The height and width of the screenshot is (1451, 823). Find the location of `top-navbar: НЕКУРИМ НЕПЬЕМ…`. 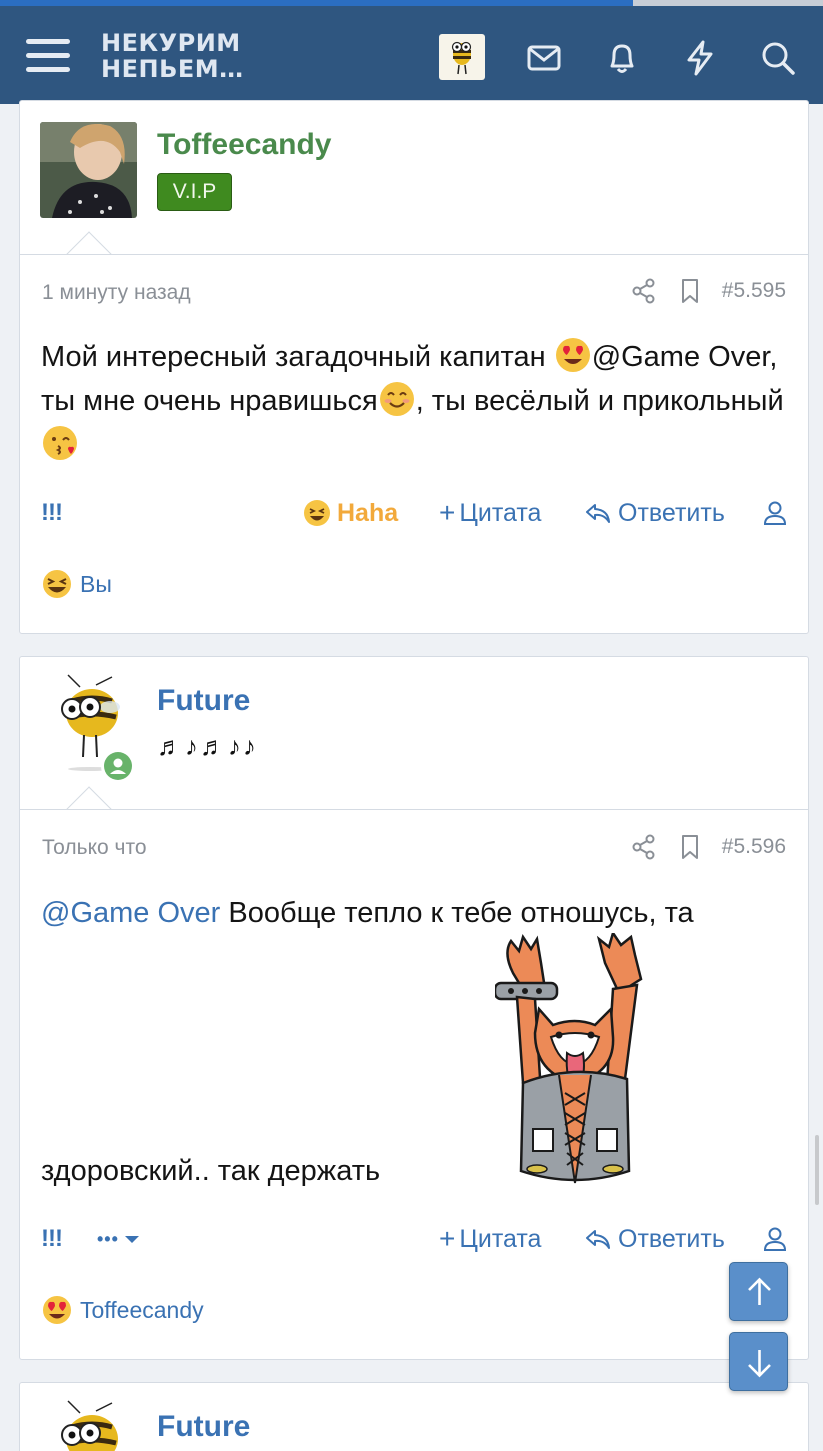

top-navbar: НЕКУРИМ НЕПЬЕМ… is located at coordinates (411, 55).